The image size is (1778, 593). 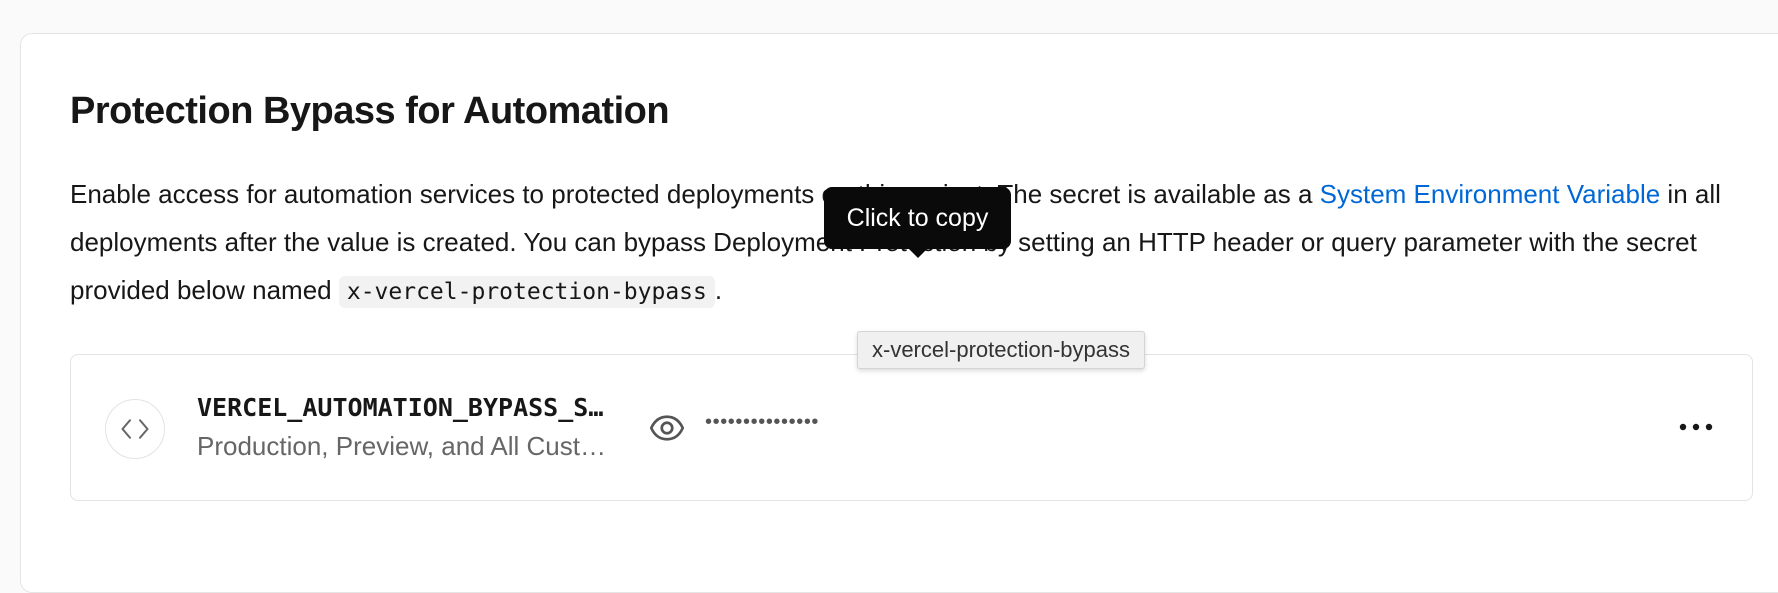 What do you see at coordinates (667, 428) in the screenshot?
I see `eye-icon` at bounding box center [667, 428].